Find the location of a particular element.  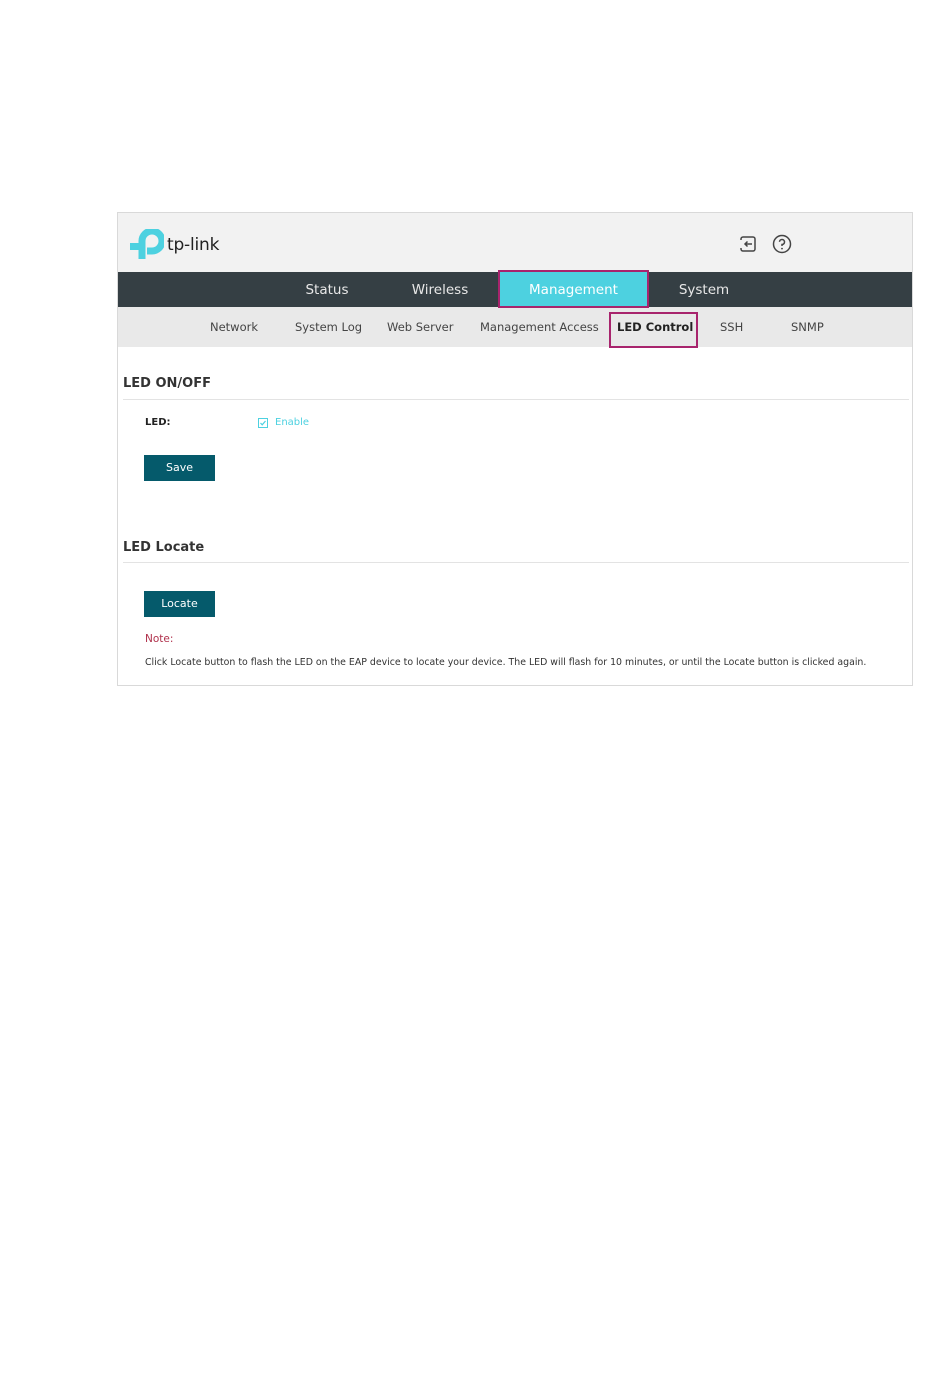

led-enable-checkbox is located at coordinates (263, 423).